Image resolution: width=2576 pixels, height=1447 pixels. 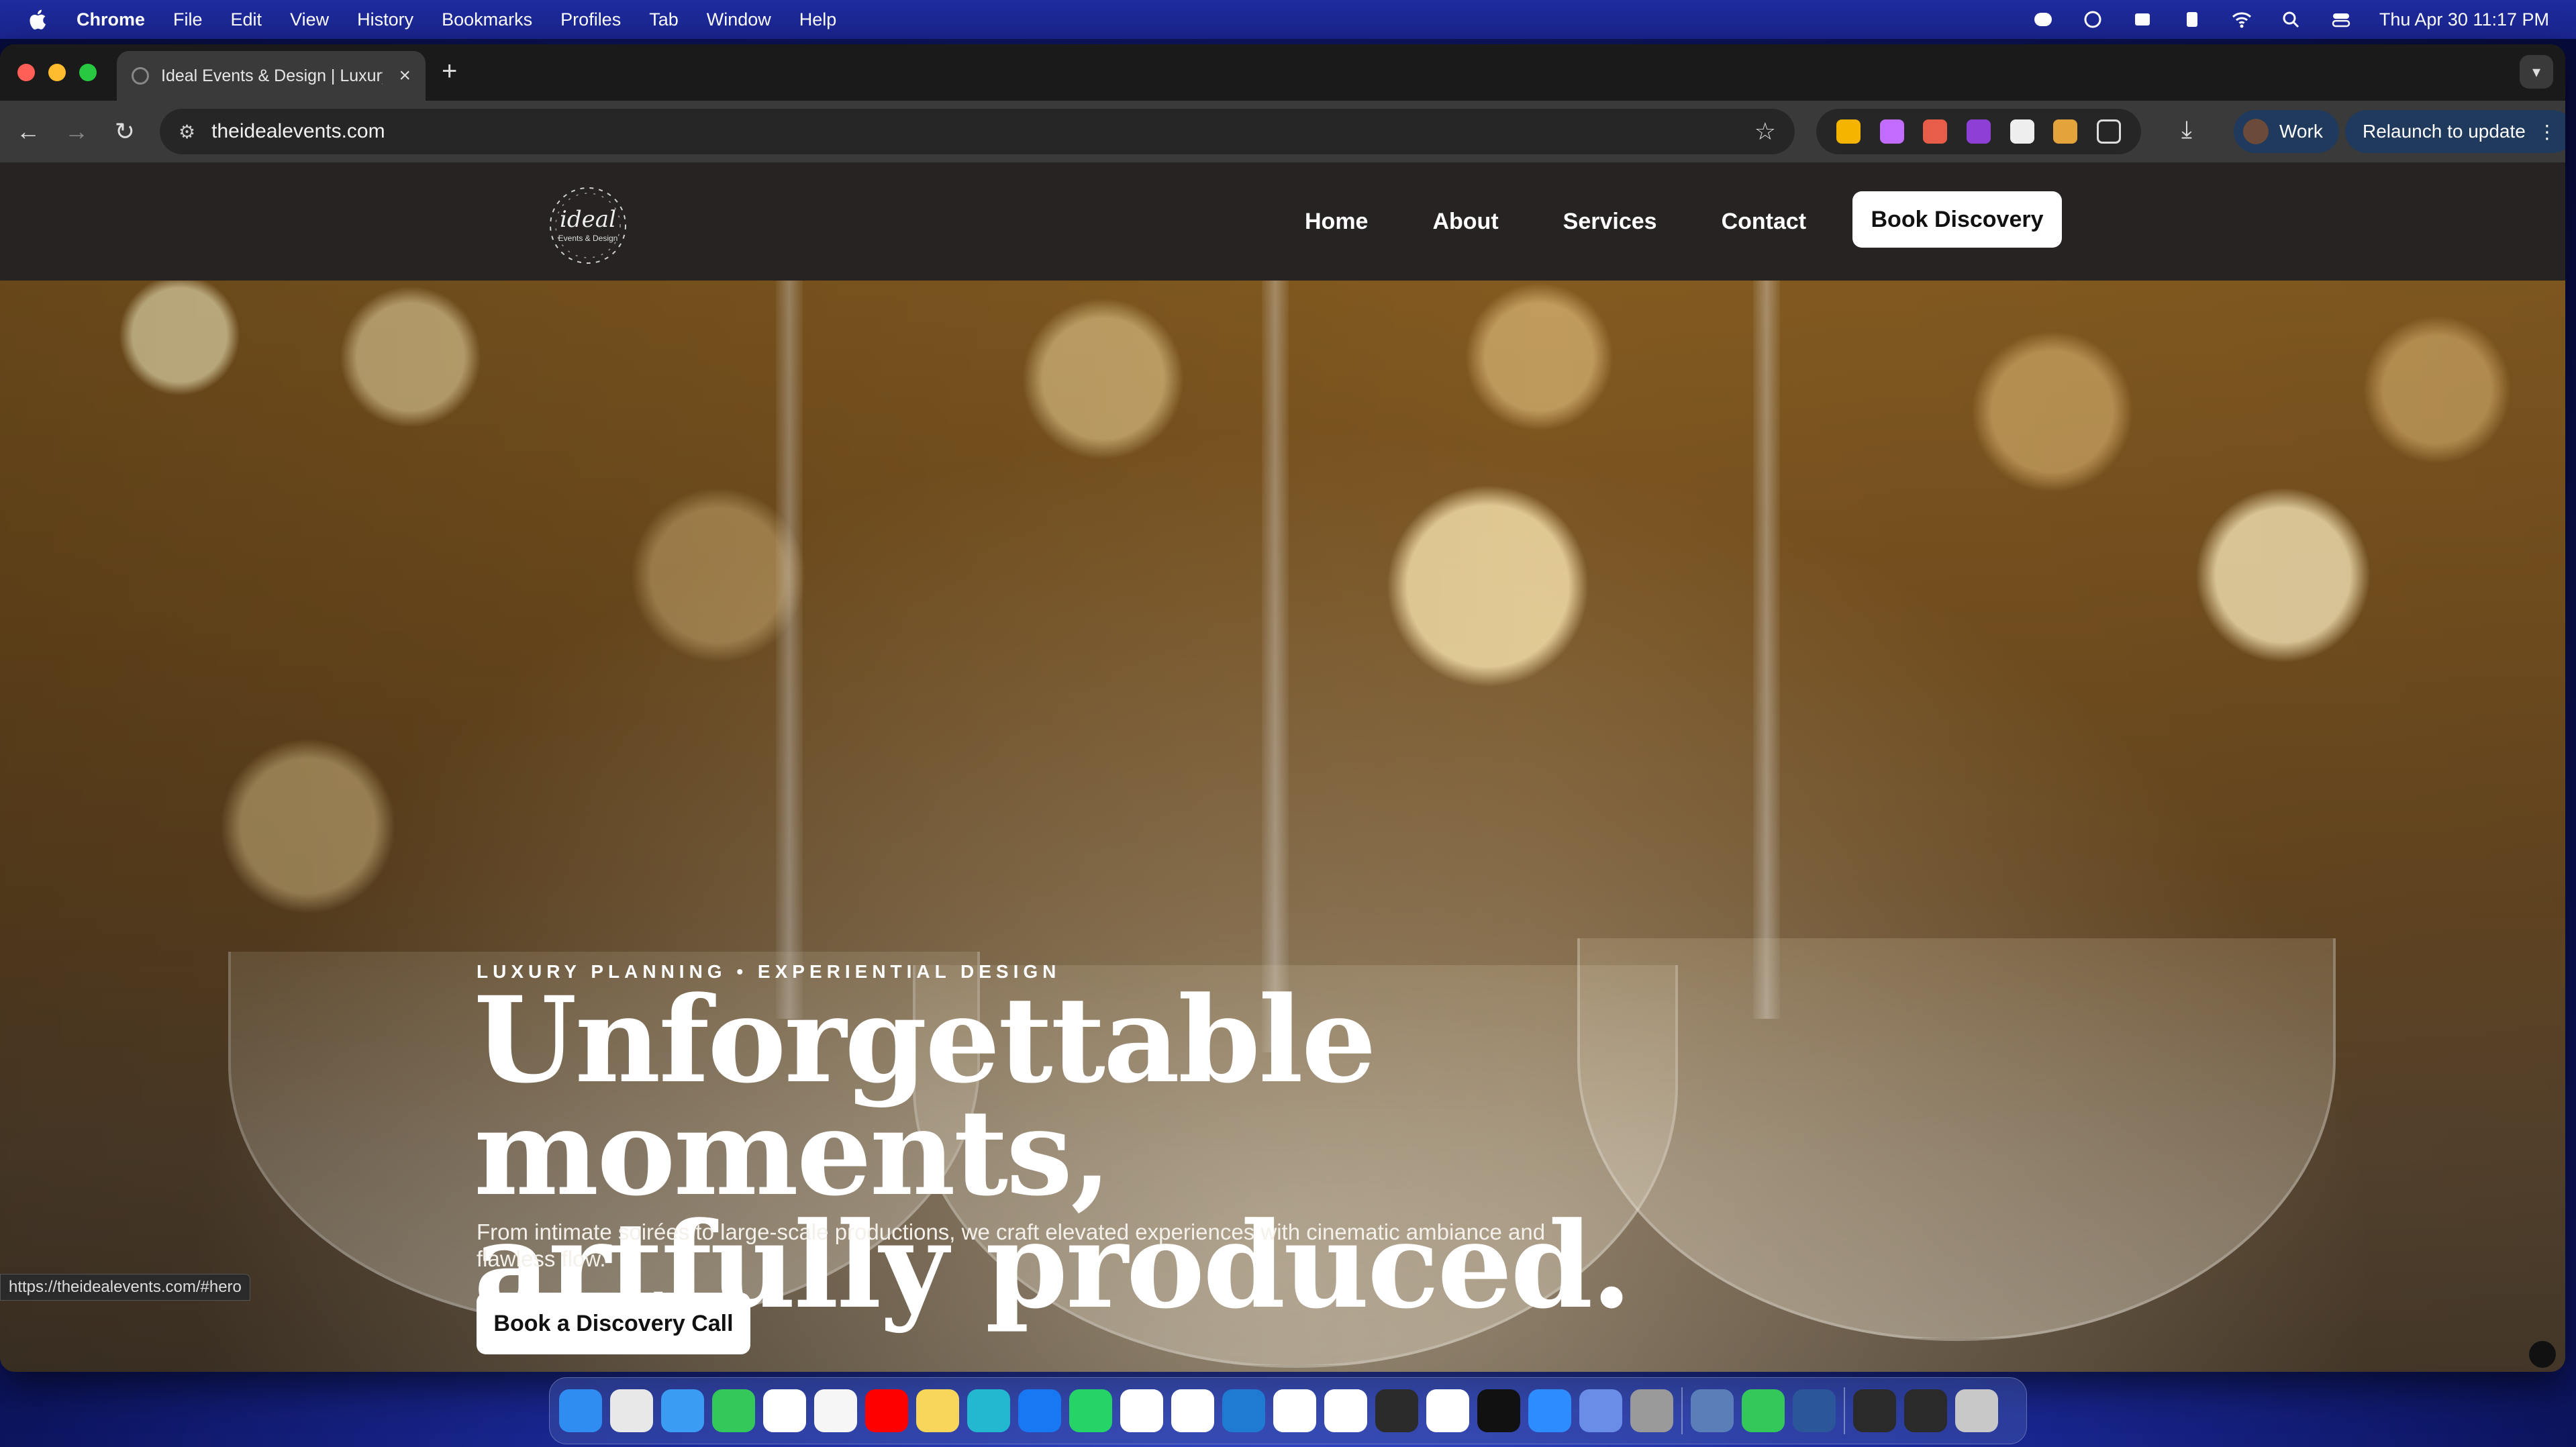 I want to click on tab-favicon-icon, so click(x=140, y=76).